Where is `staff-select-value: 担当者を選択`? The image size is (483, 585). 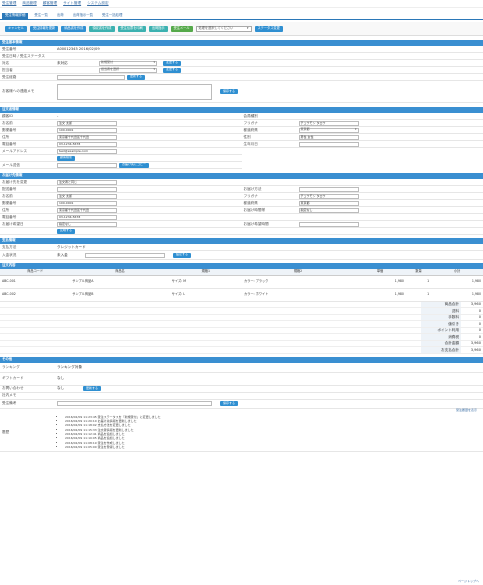 staff-select-value: 担当者を選択 is located at coordinates (110, 69).